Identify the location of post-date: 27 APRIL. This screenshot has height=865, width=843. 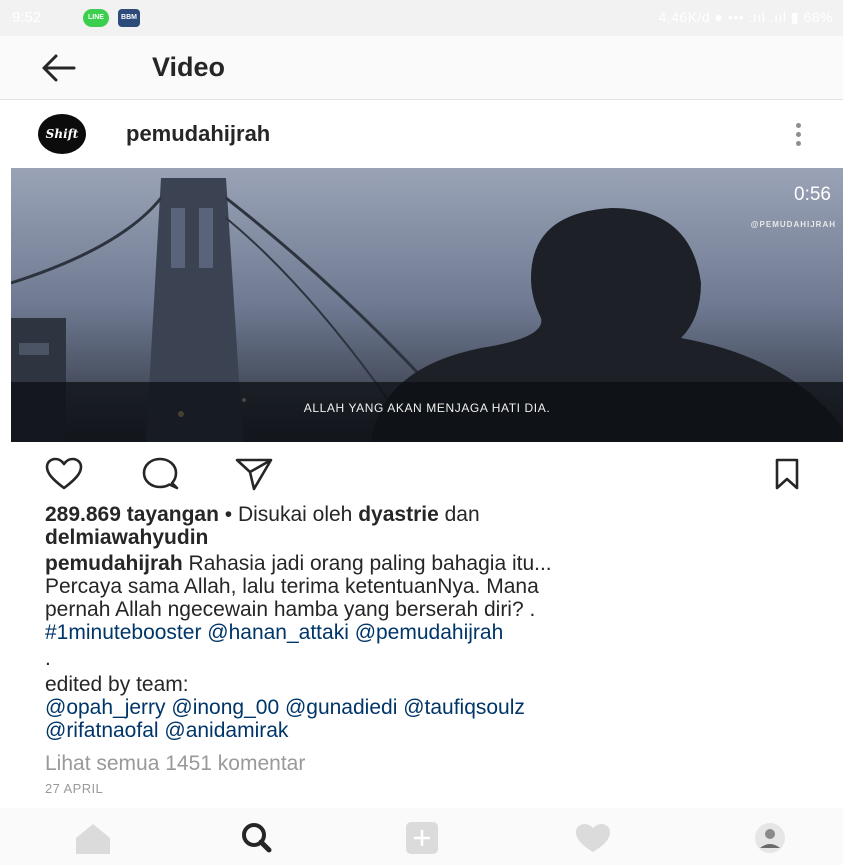
(74, 788).